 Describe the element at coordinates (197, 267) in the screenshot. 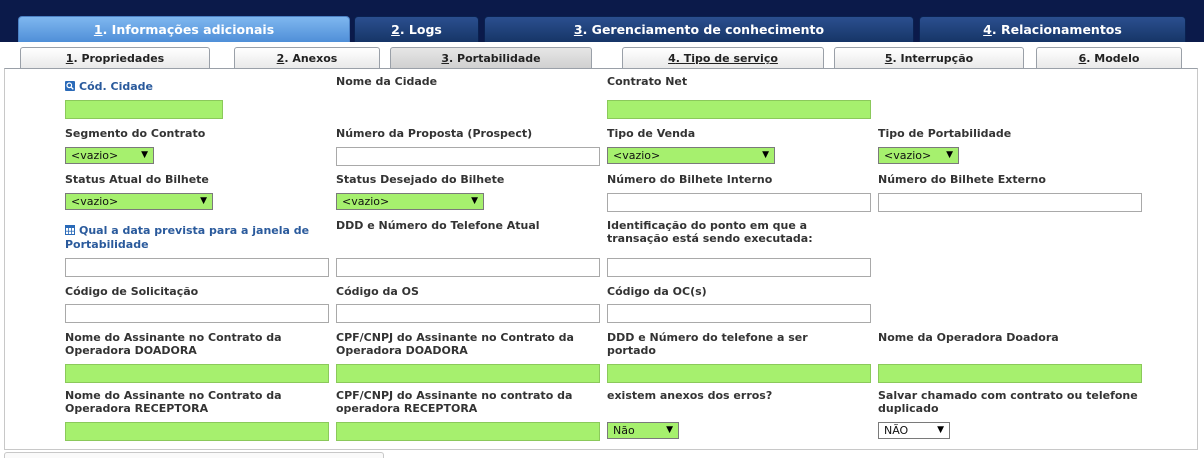

I see `data-janela-input` at that location.